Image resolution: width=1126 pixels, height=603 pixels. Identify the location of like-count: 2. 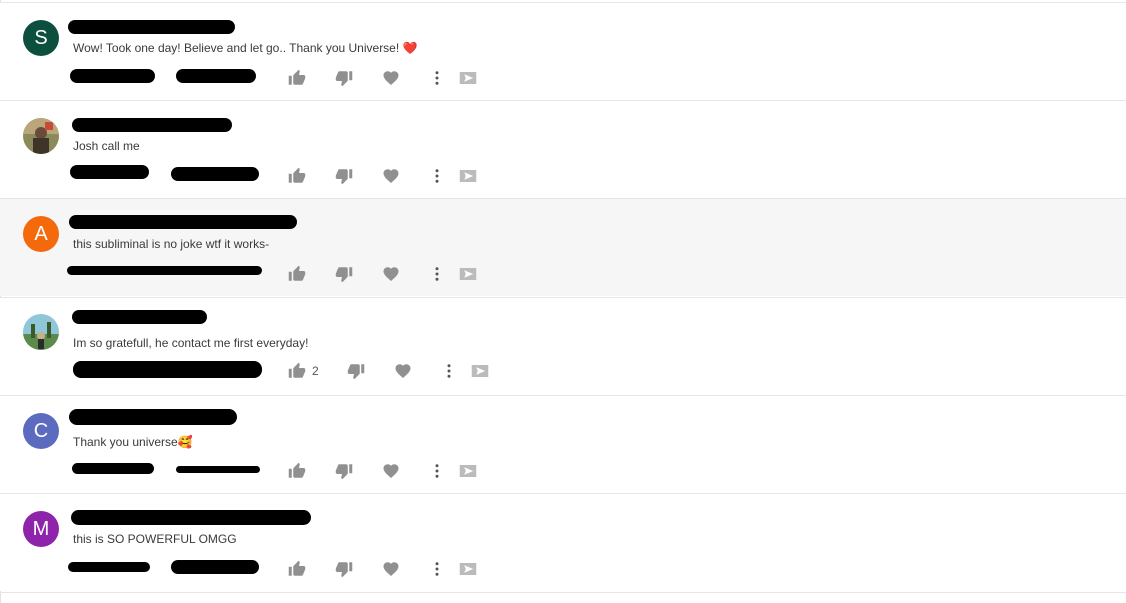
(315, 371).